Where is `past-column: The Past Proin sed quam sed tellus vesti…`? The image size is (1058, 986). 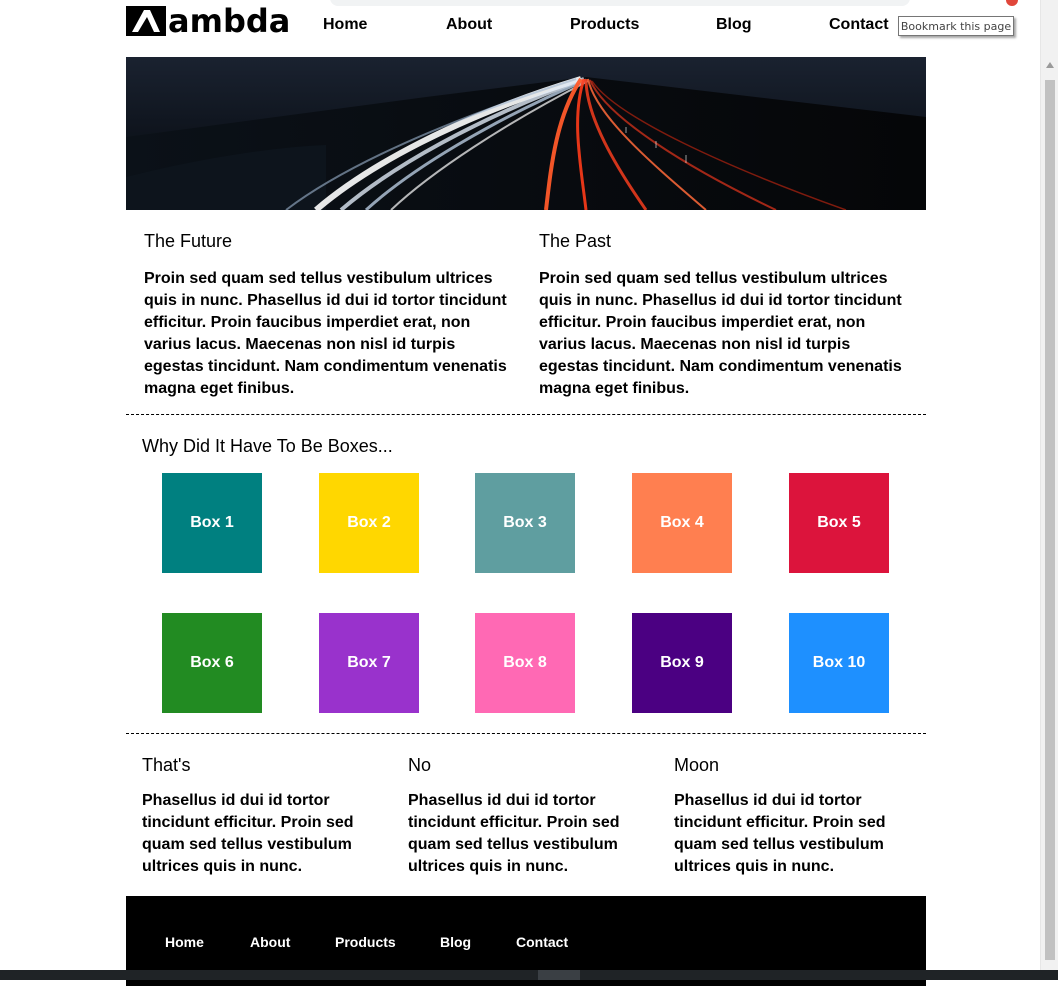 past-column: The Past Proin sed quam sed tellus vesti… is located at coordinates (724, 315).